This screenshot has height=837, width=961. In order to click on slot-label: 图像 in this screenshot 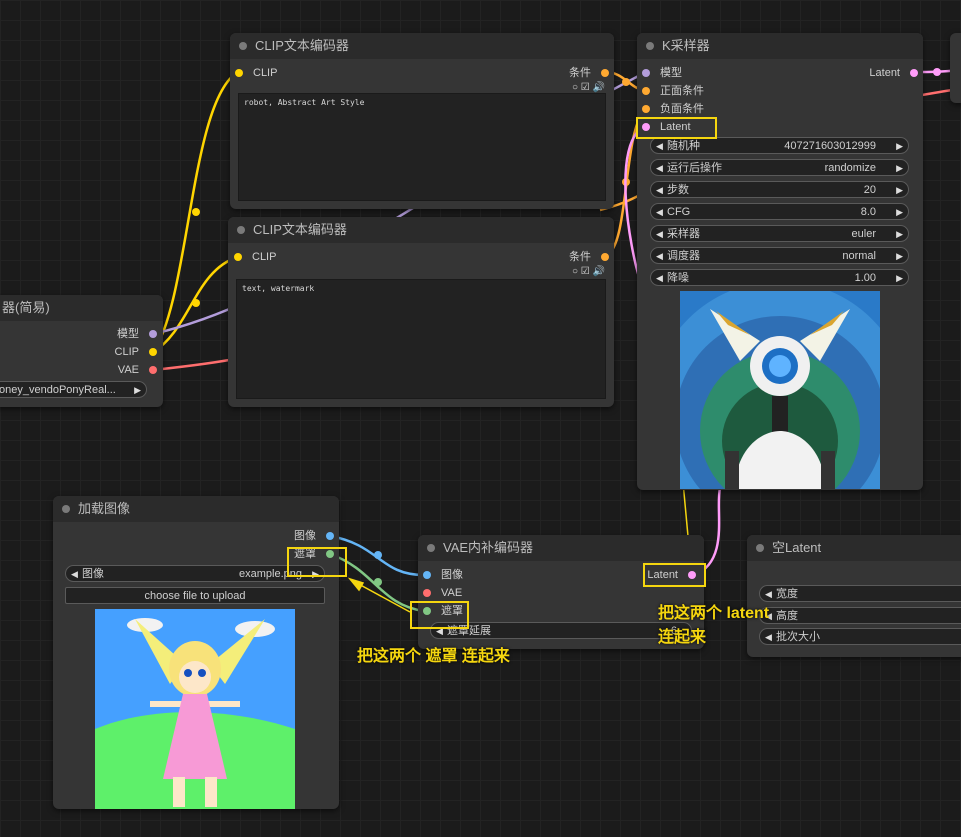, I will do `click(305, 536)`.